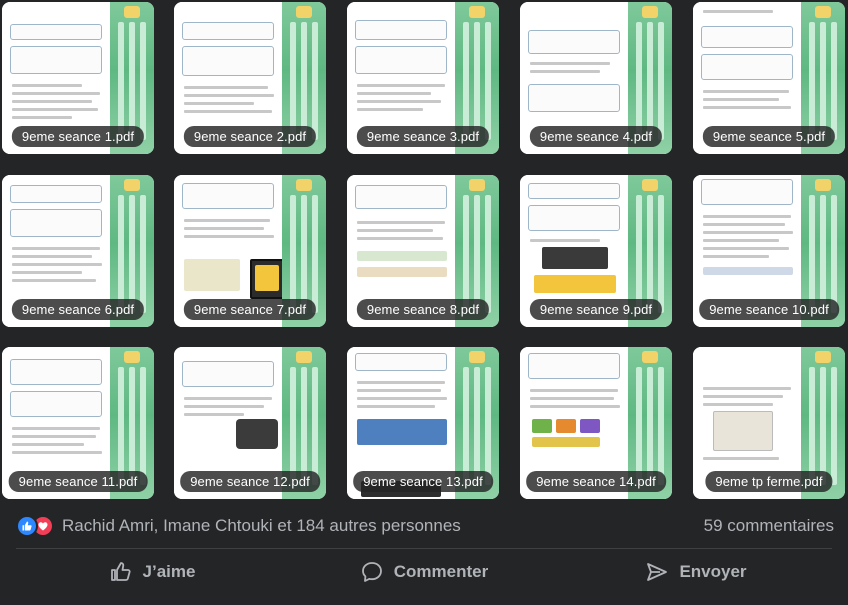 The width and height of the screenshot is (848, 605). What do you see at coordinates (120, 571) in the screenshot?
I see `thumbs-up-icon` at bounding box center [120, 571].